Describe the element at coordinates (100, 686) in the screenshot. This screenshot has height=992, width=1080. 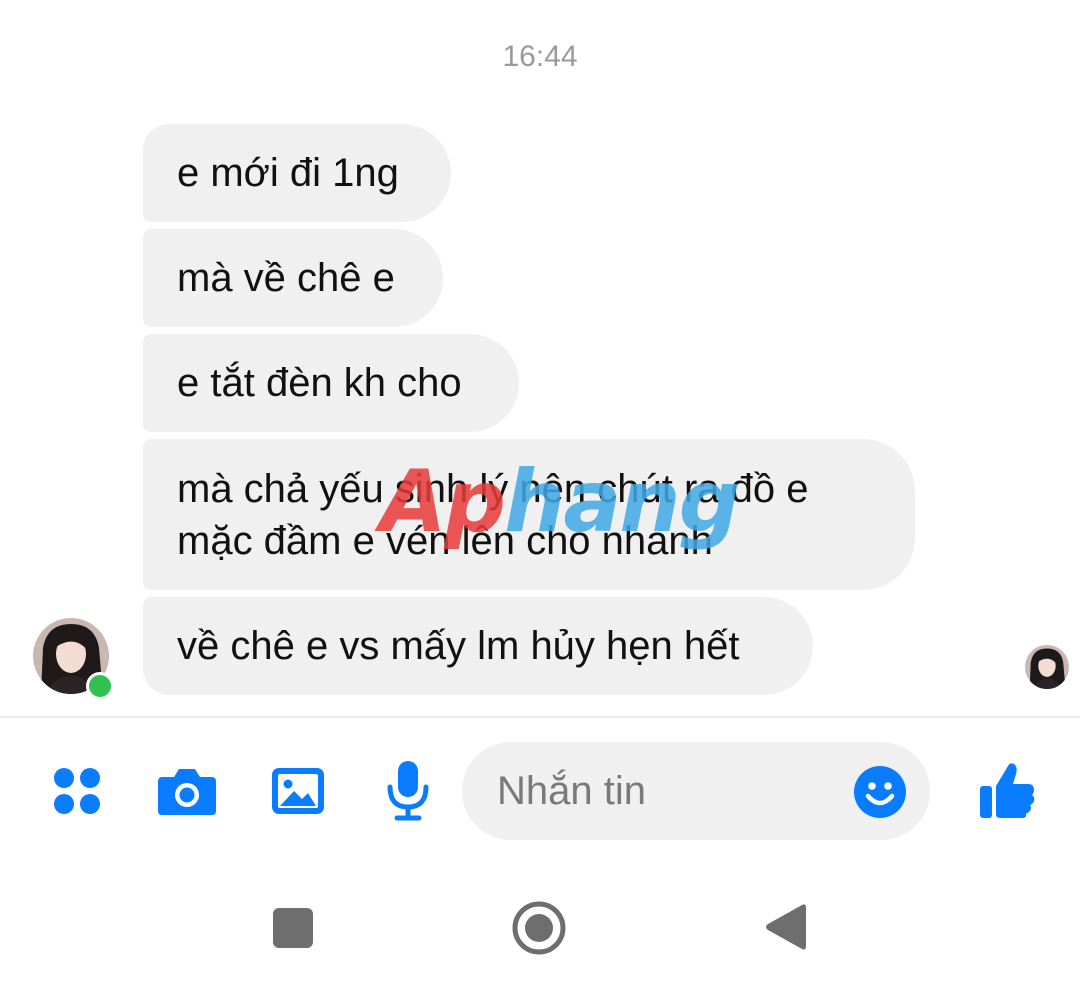
I see `online-status-dot` at that location.